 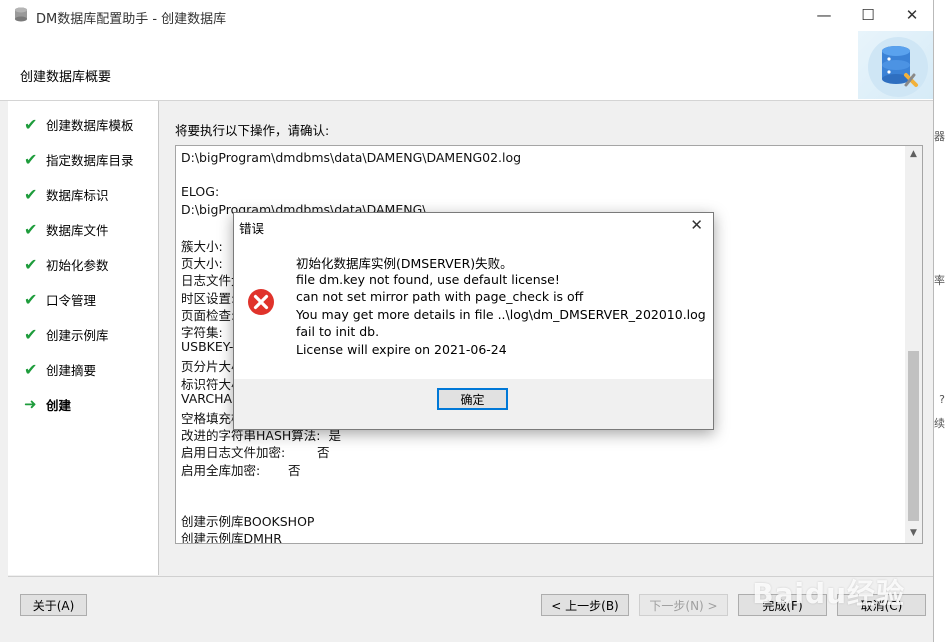 I want to click on summary-line: 字符集:, so click(x=202, y=332).